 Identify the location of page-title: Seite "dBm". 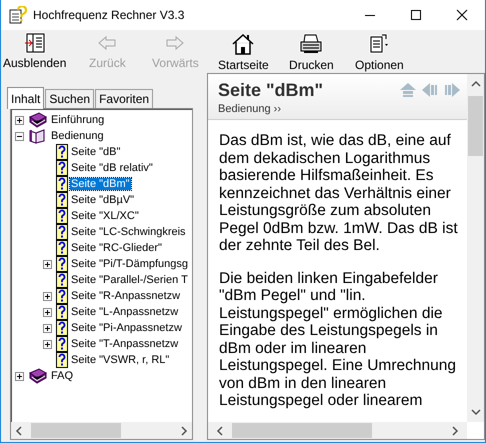
(271, 90).